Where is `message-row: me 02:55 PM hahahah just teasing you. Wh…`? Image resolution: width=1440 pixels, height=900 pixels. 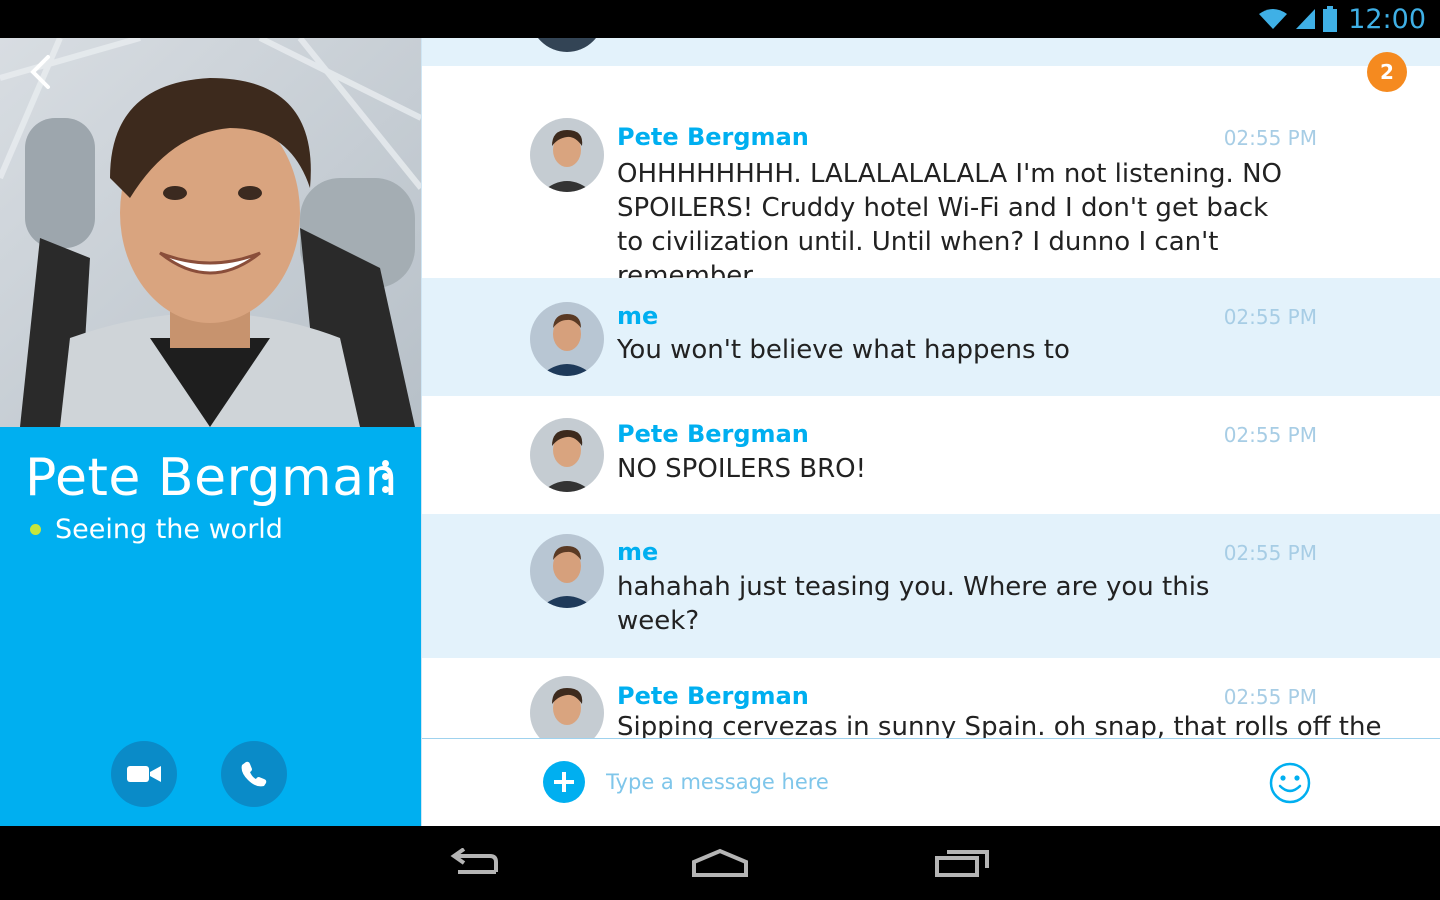
message-row: me 02:55 PM hahahah just teasing you. Wh… is located at coordinates (931, 586).